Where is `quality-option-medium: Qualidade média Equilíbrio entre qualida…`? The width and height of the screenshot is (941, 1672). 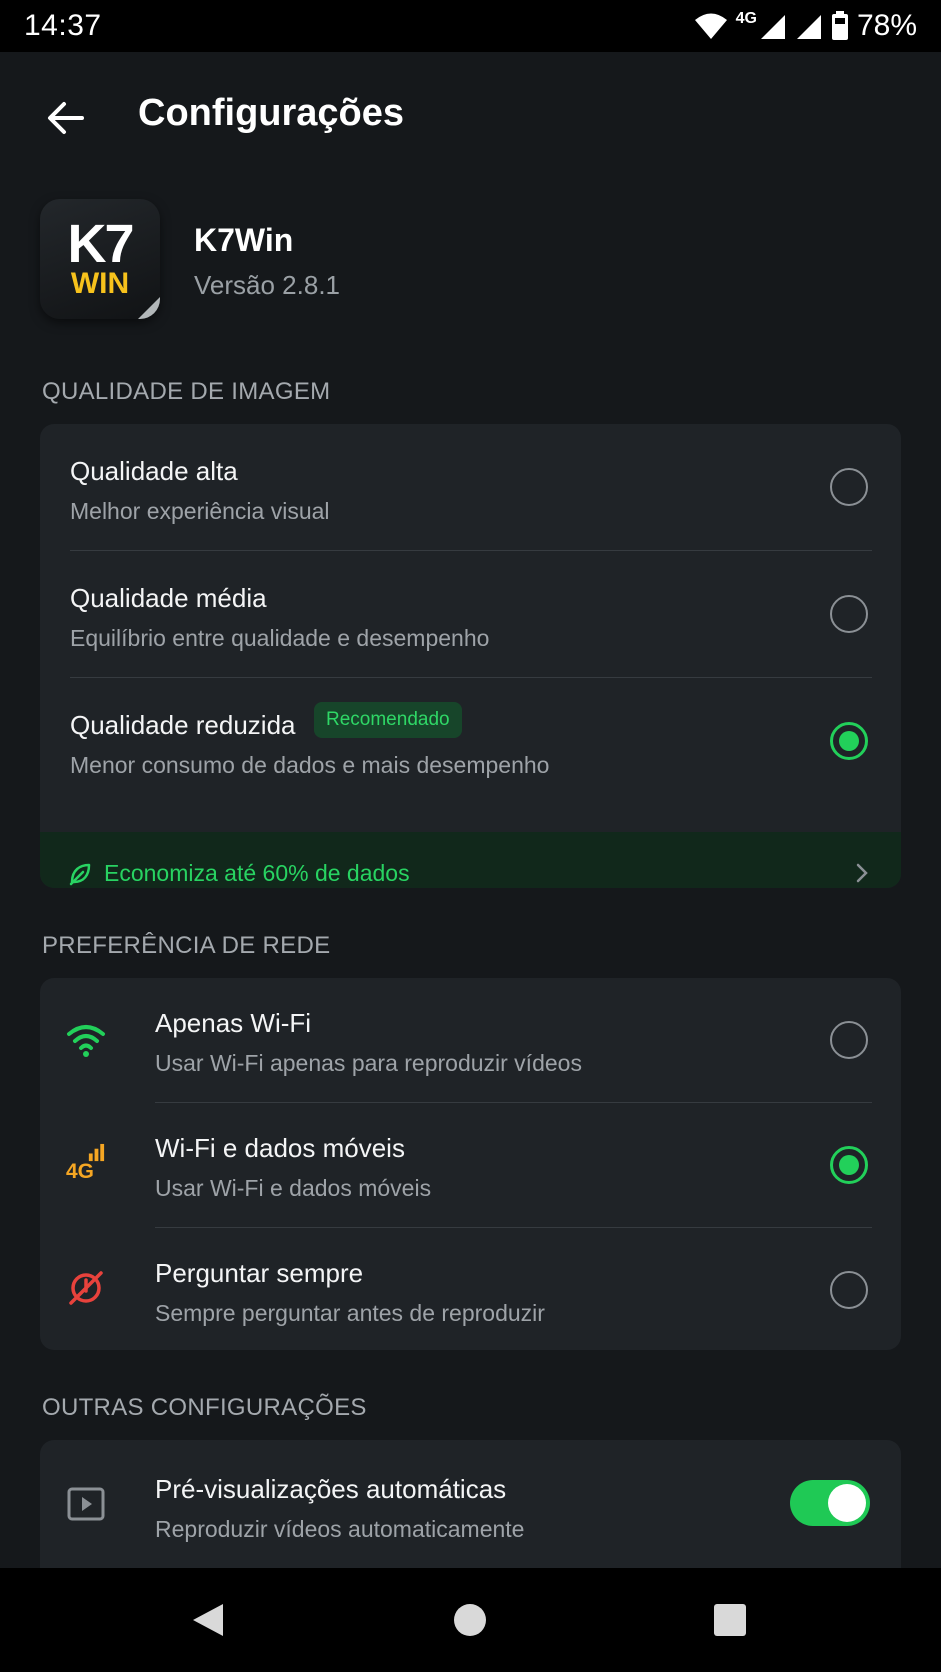
quality-option-medium: Qualidade média Equilíbrio entre qualida… is located at coordinates (470, 614).